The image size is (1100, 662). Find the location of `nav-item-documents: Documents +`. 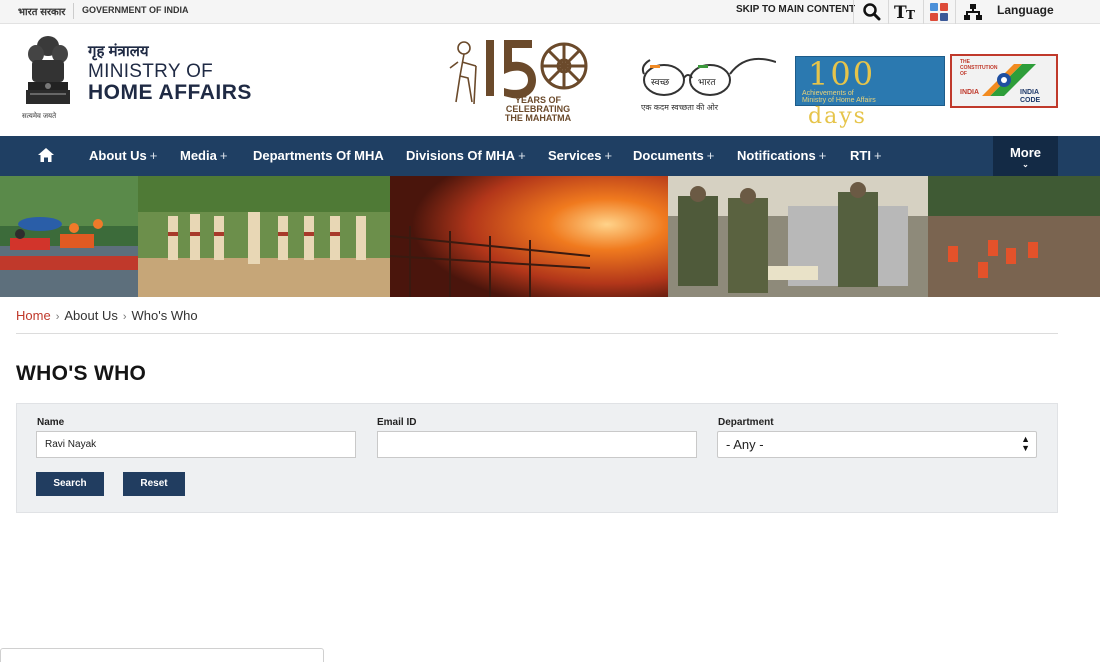

nav-item-documents: Documents + is located at coordinates (673, 155).